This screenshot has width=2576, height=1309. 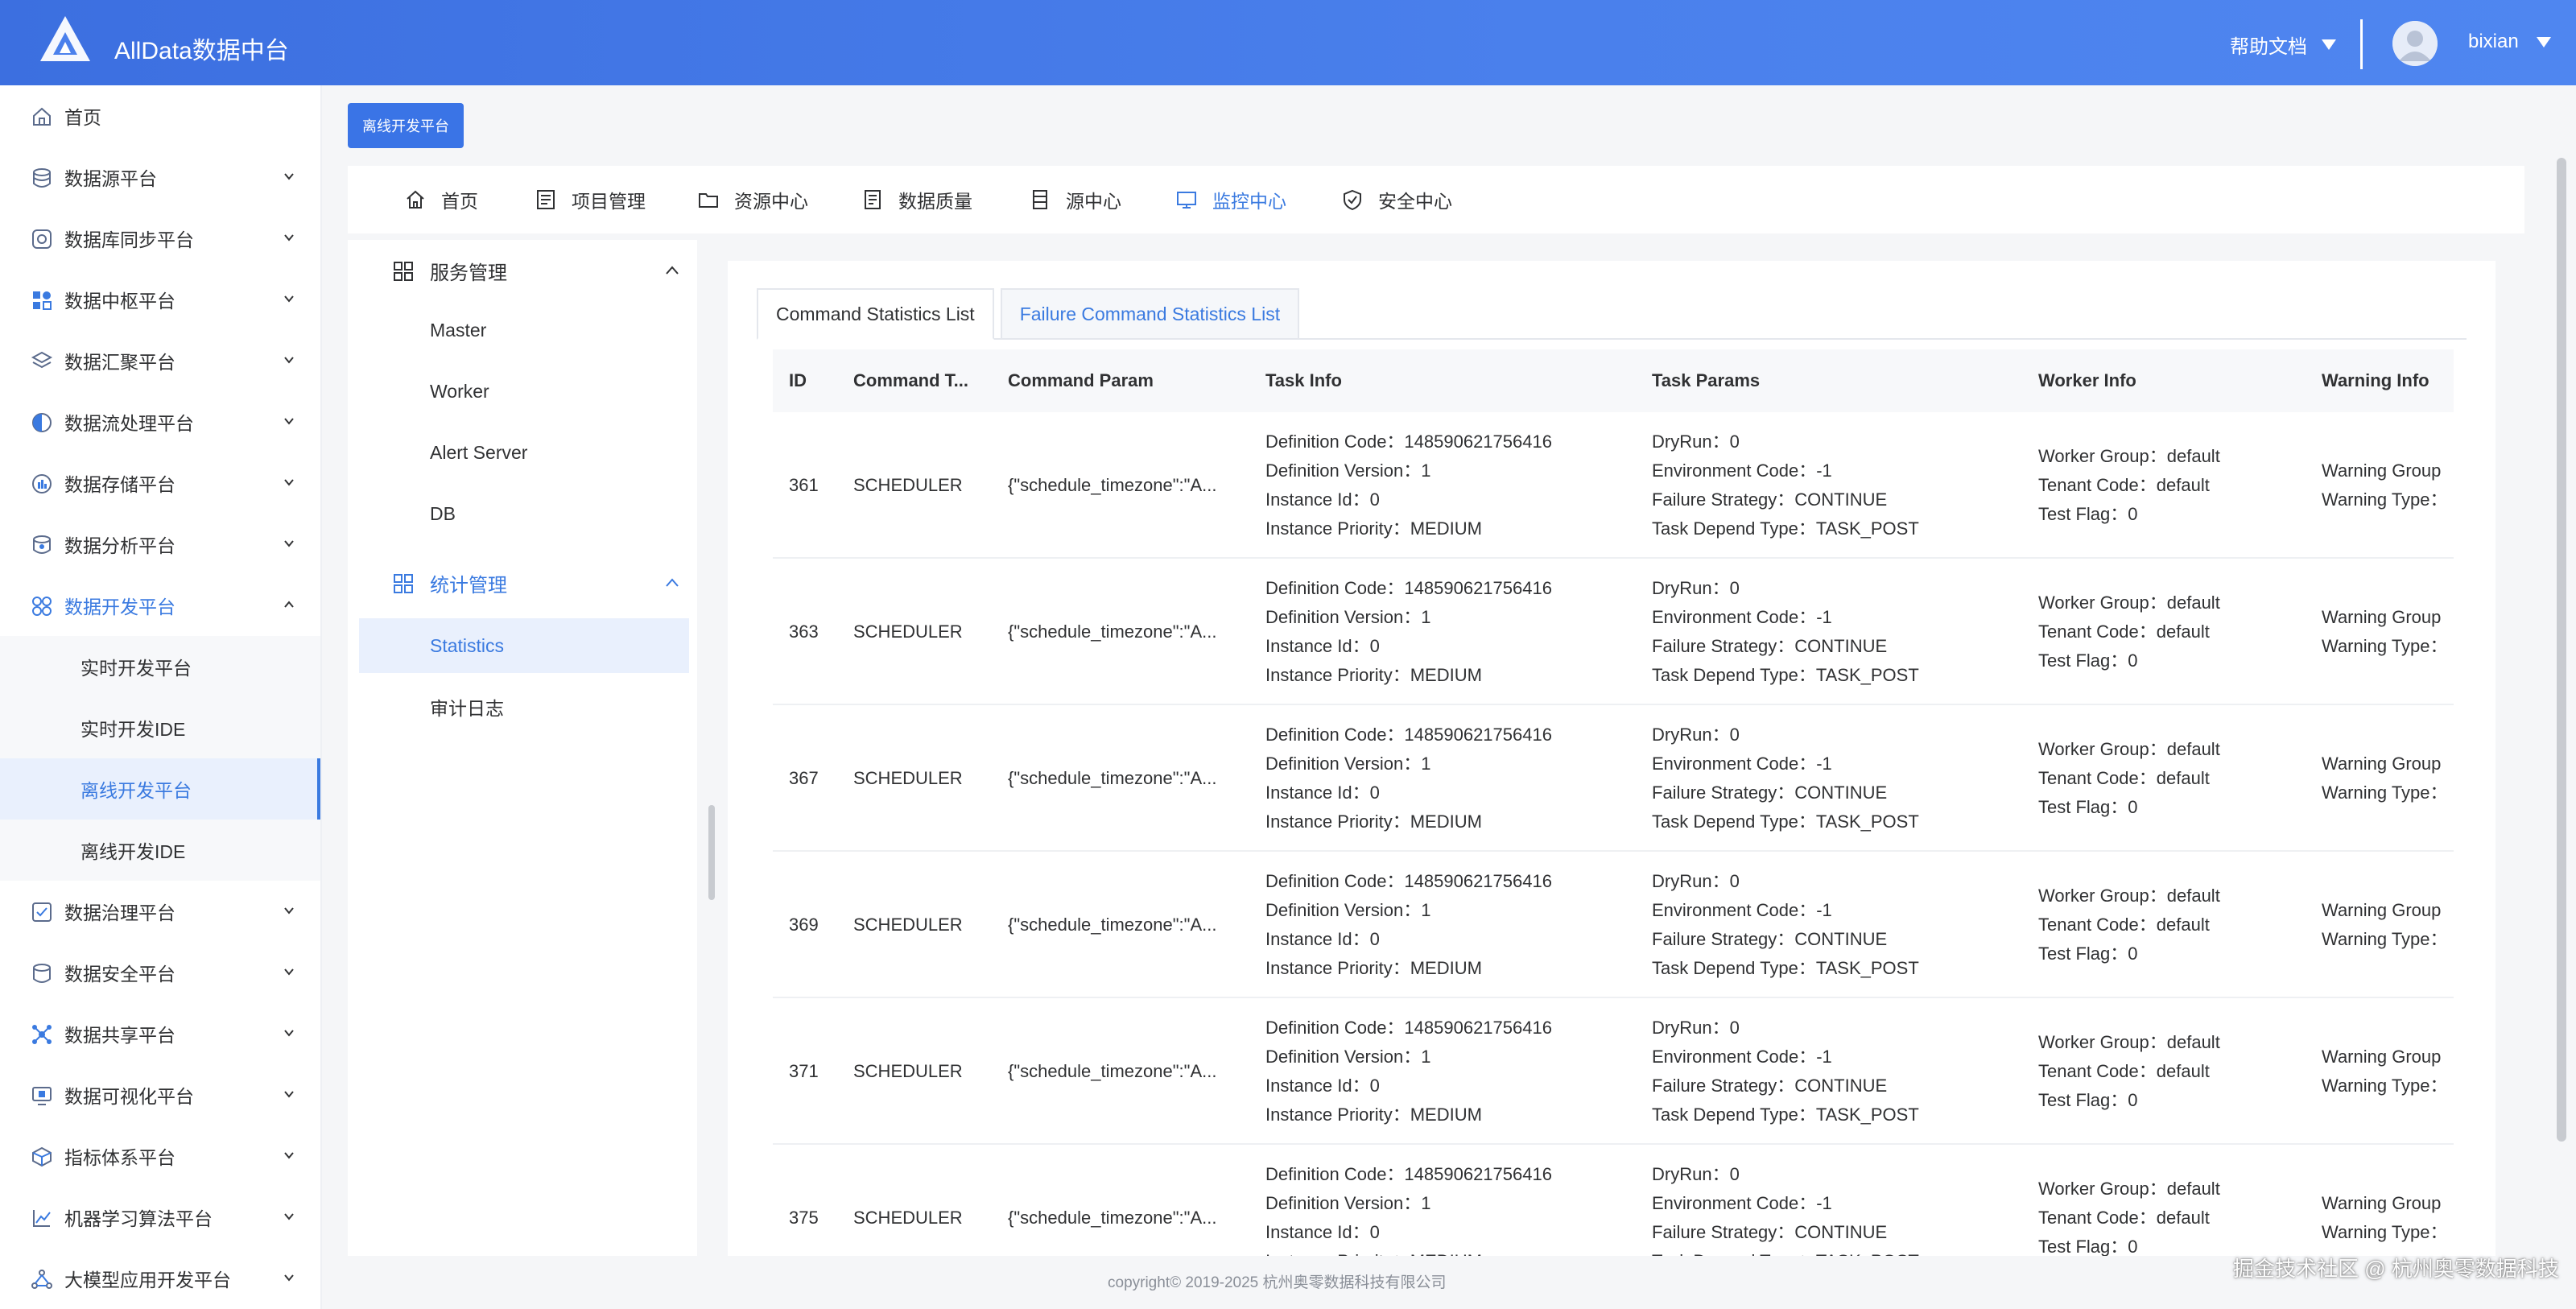 What do you see at coordinates (160, 850) in the screenshot?
I see `sidebar-subitem-offline-ide: 离线开发IDE` at bounding box center [160, 850].